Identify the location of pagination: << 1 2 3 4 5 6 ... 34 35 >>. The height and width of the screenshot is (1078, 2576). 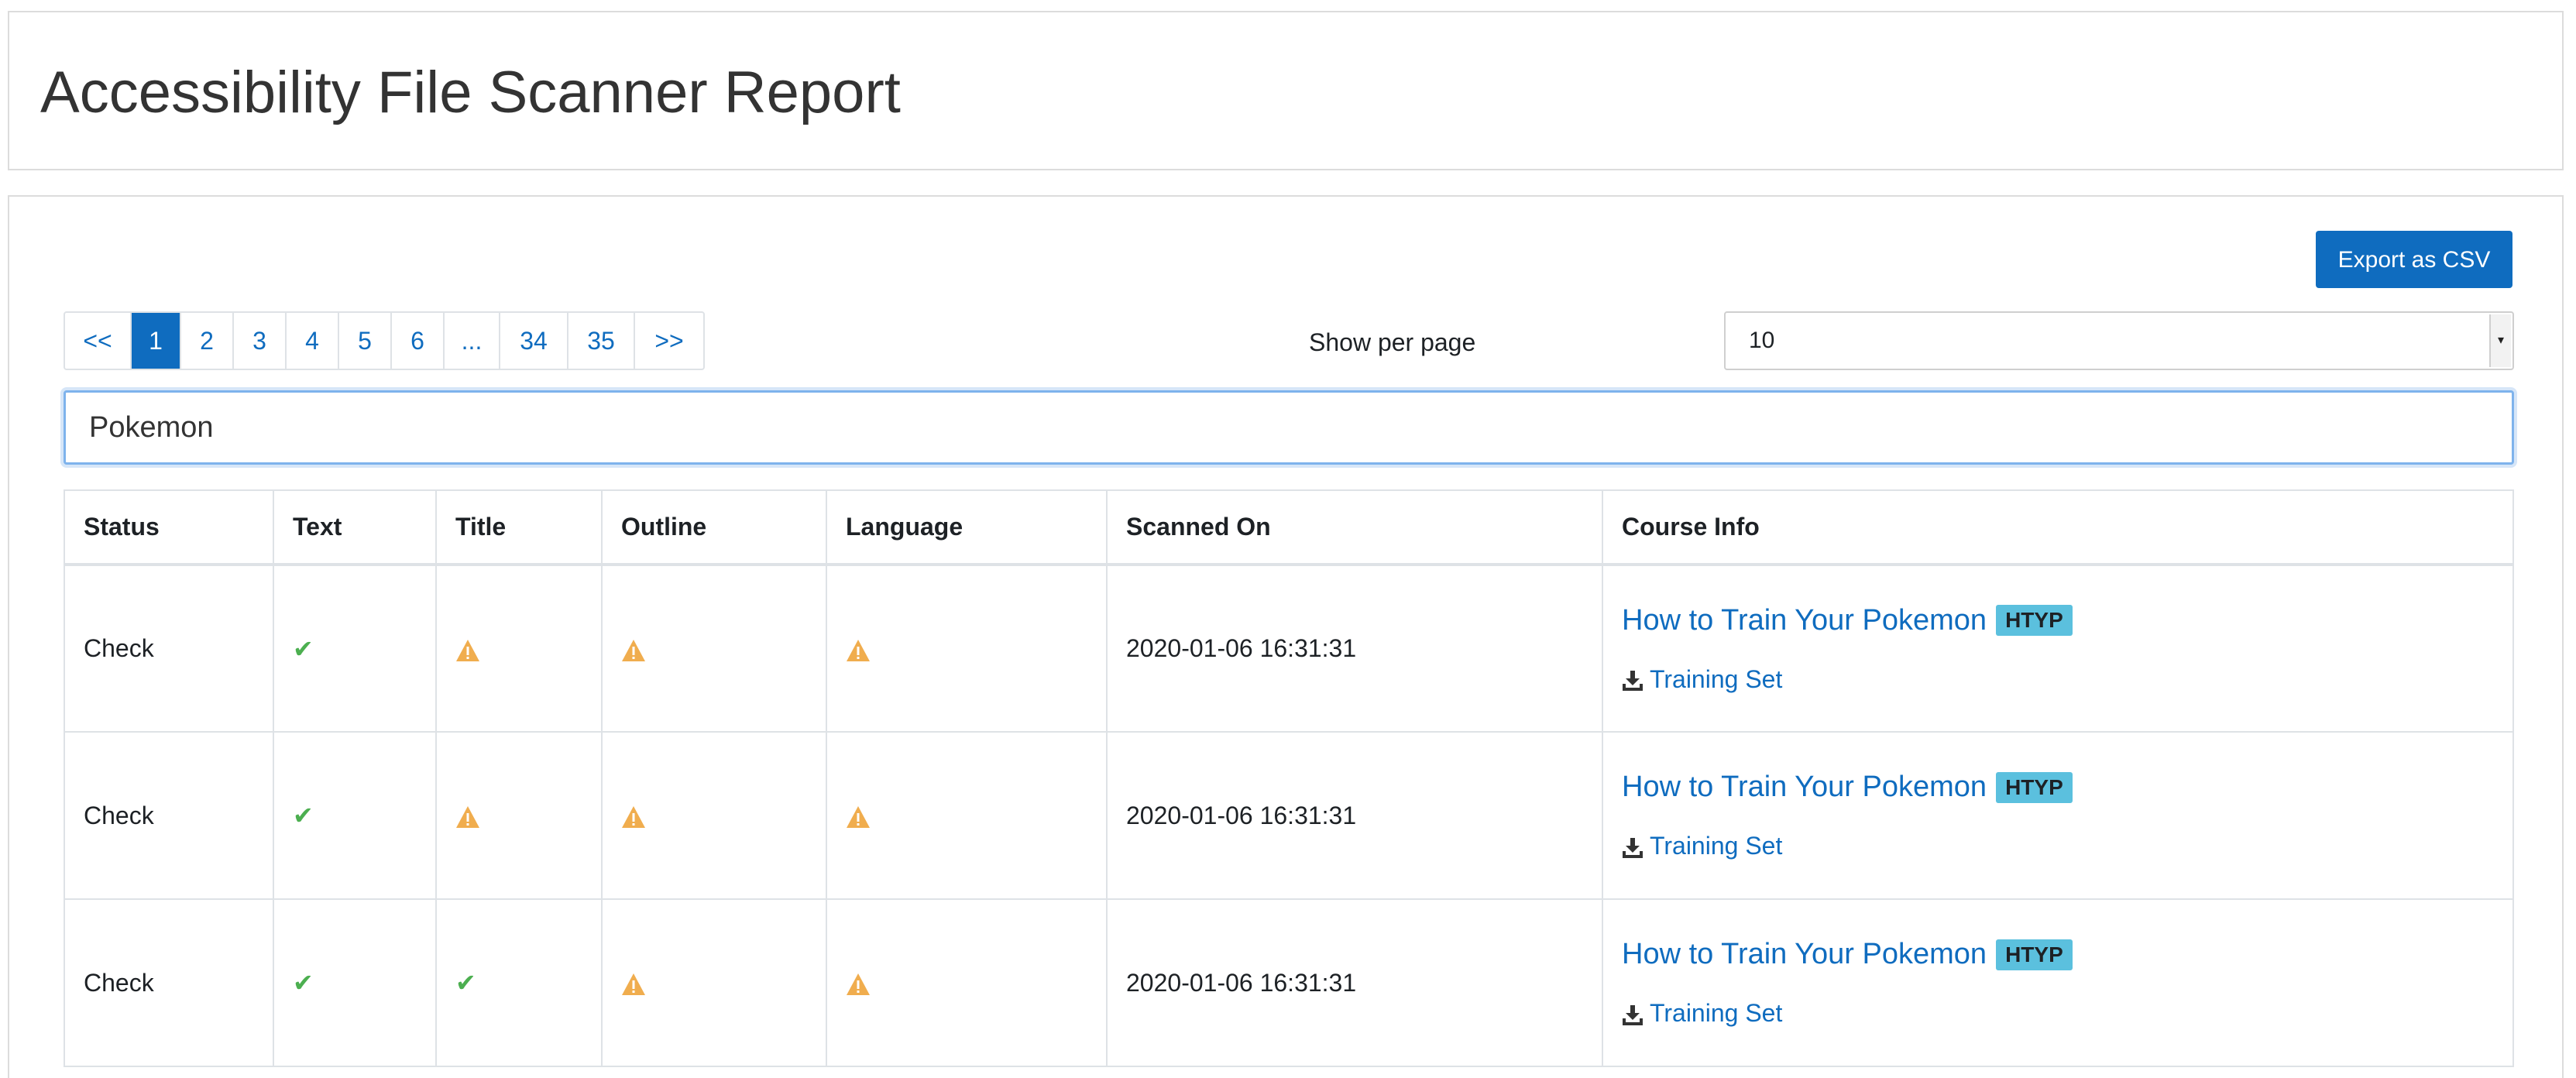
(384, 340).